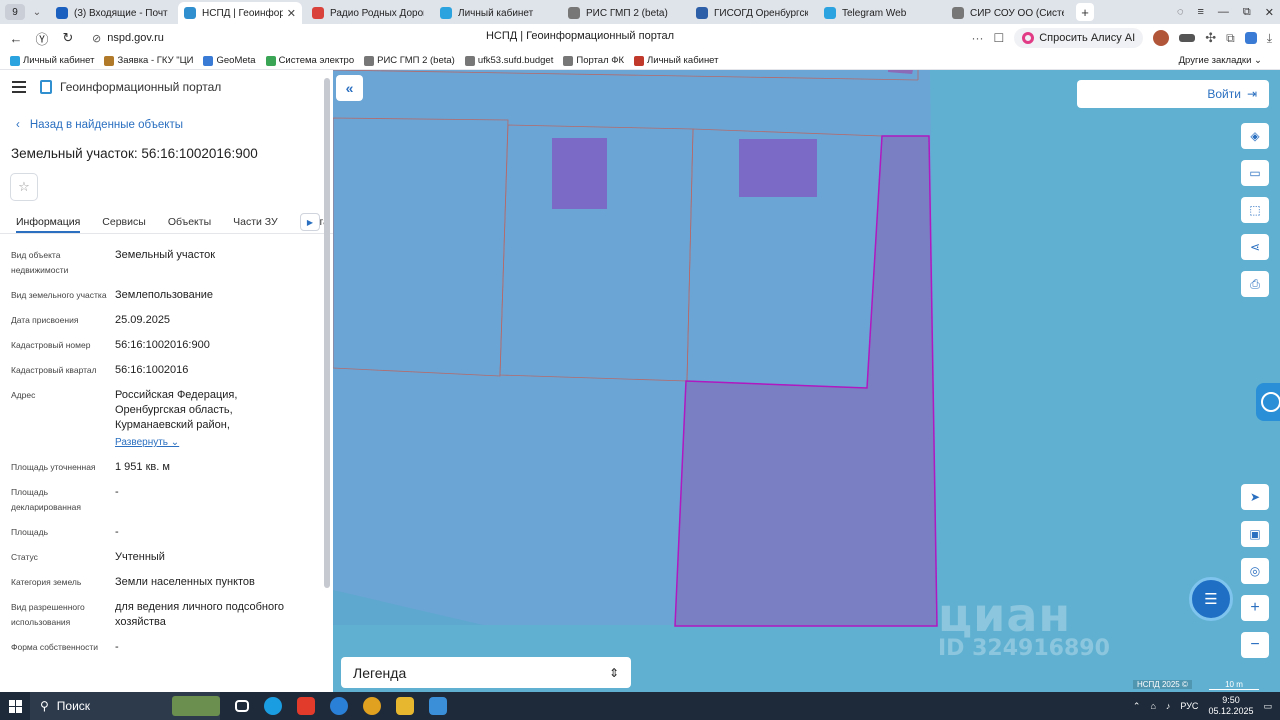 The width and height of the screenshot is (1280, 720). What do you see at coordinates (96, 38) in the screenshot?
I see `site-info-icon: ⊘` at bounding box center [96, 38].